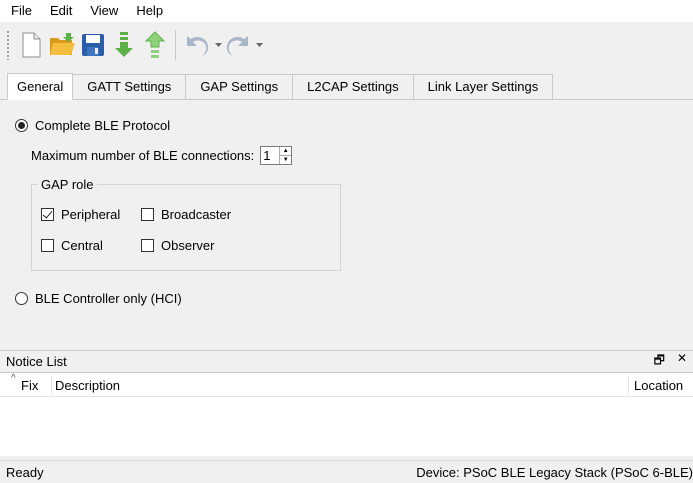 The height and width of the screenshot is (483, 693). What do you see at coordinates (61, 11) in the screenshot?
I see `menu-edit: Edit` at bounding box center [61, 11].